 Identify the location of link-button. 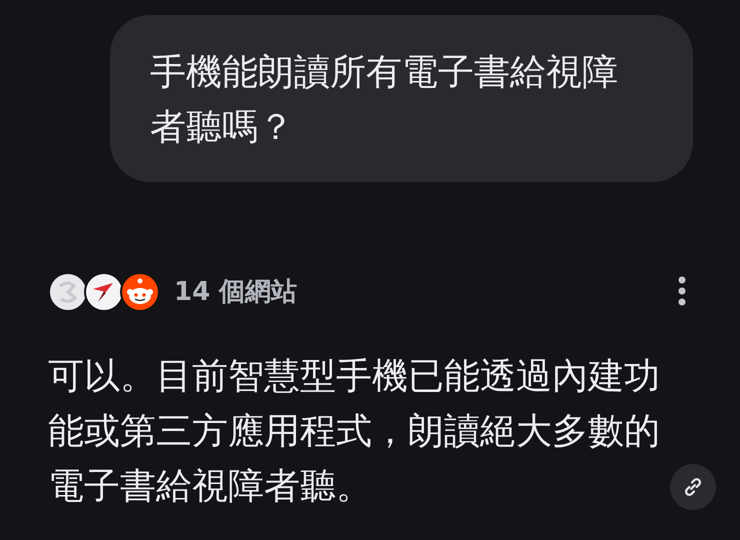
(693, 487).